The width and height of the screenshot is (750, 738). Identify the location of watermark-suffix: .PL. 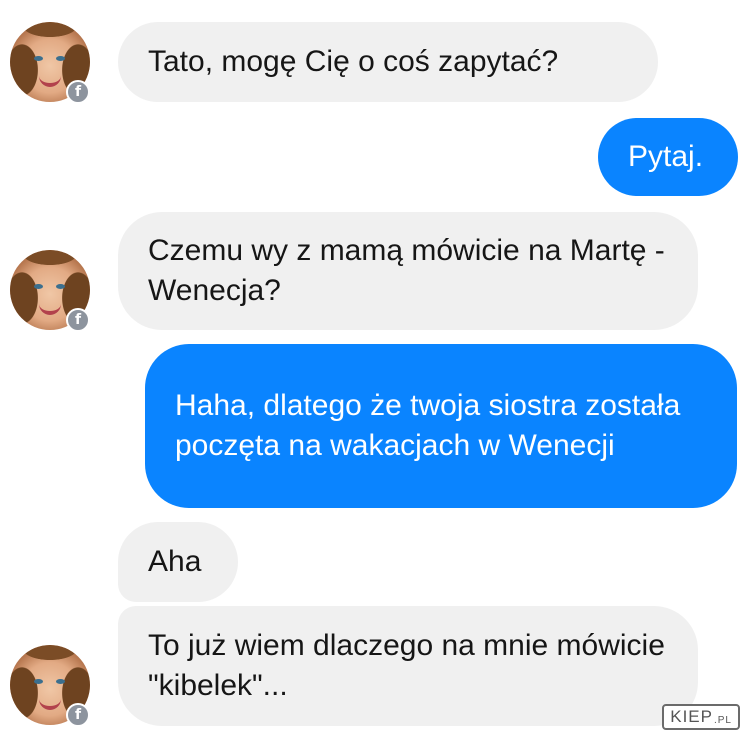
(722, 720).